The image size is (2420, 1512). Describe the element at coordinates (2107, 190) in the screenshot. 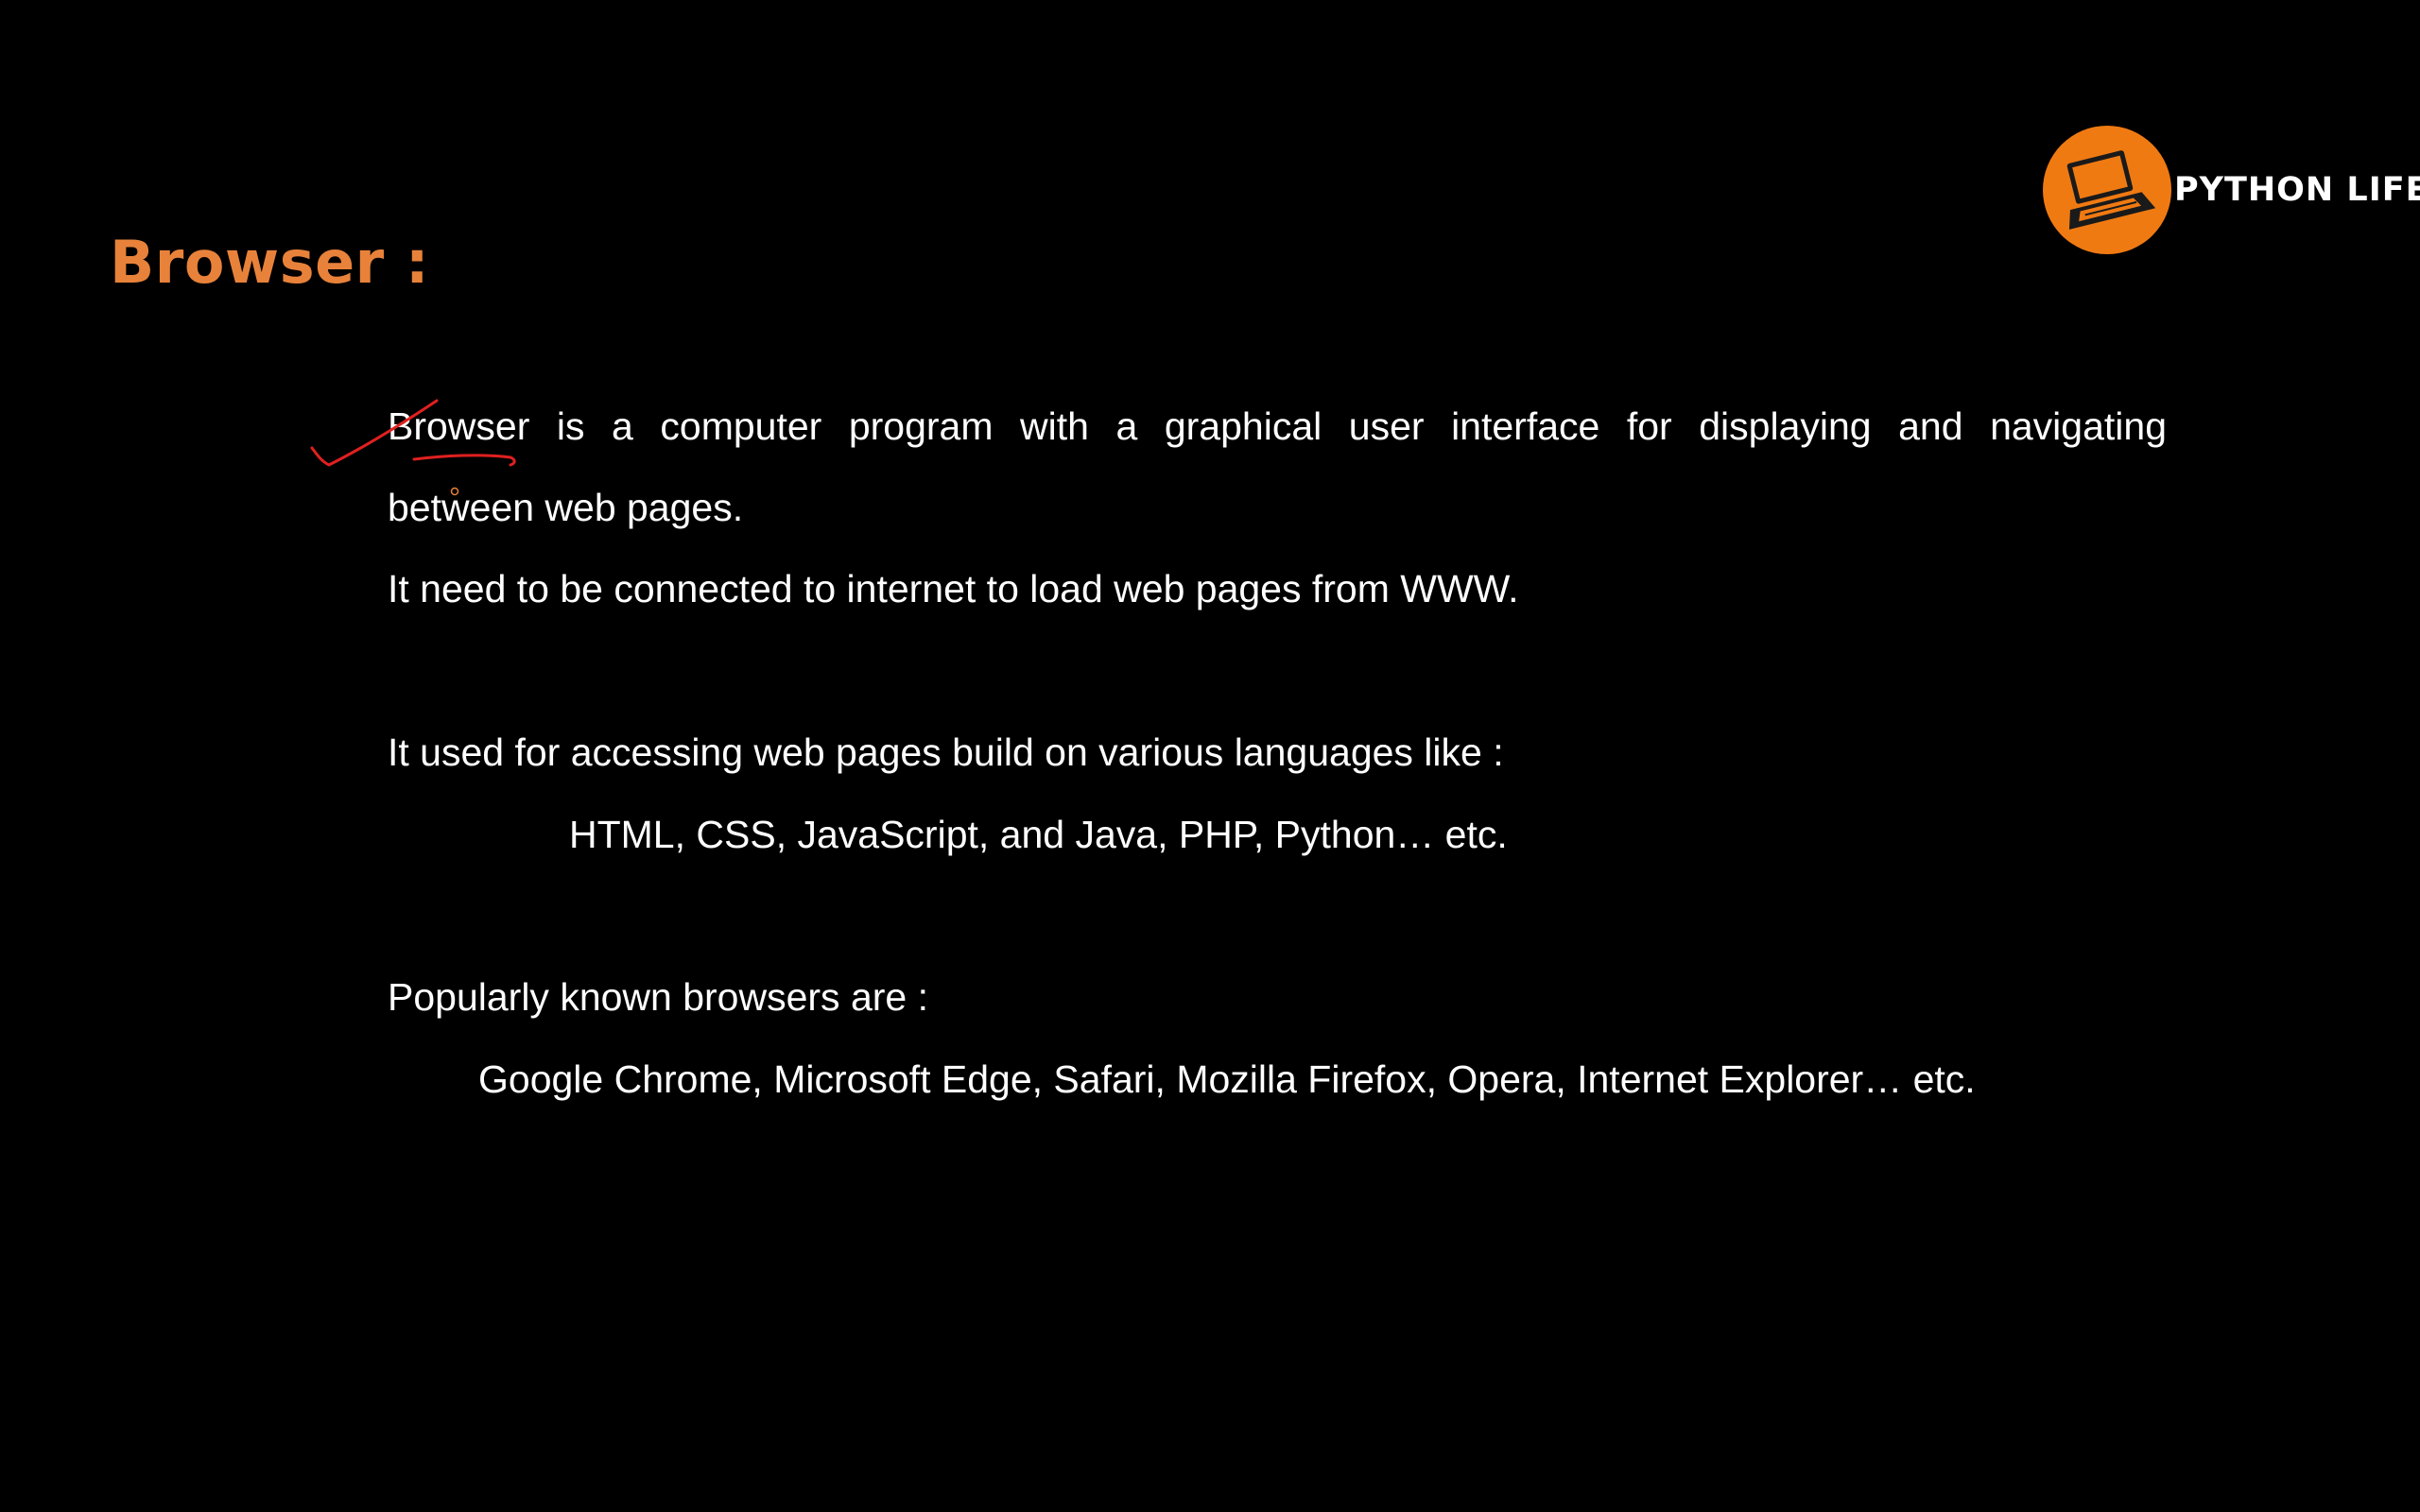

I see `laptop-icon` at that location.